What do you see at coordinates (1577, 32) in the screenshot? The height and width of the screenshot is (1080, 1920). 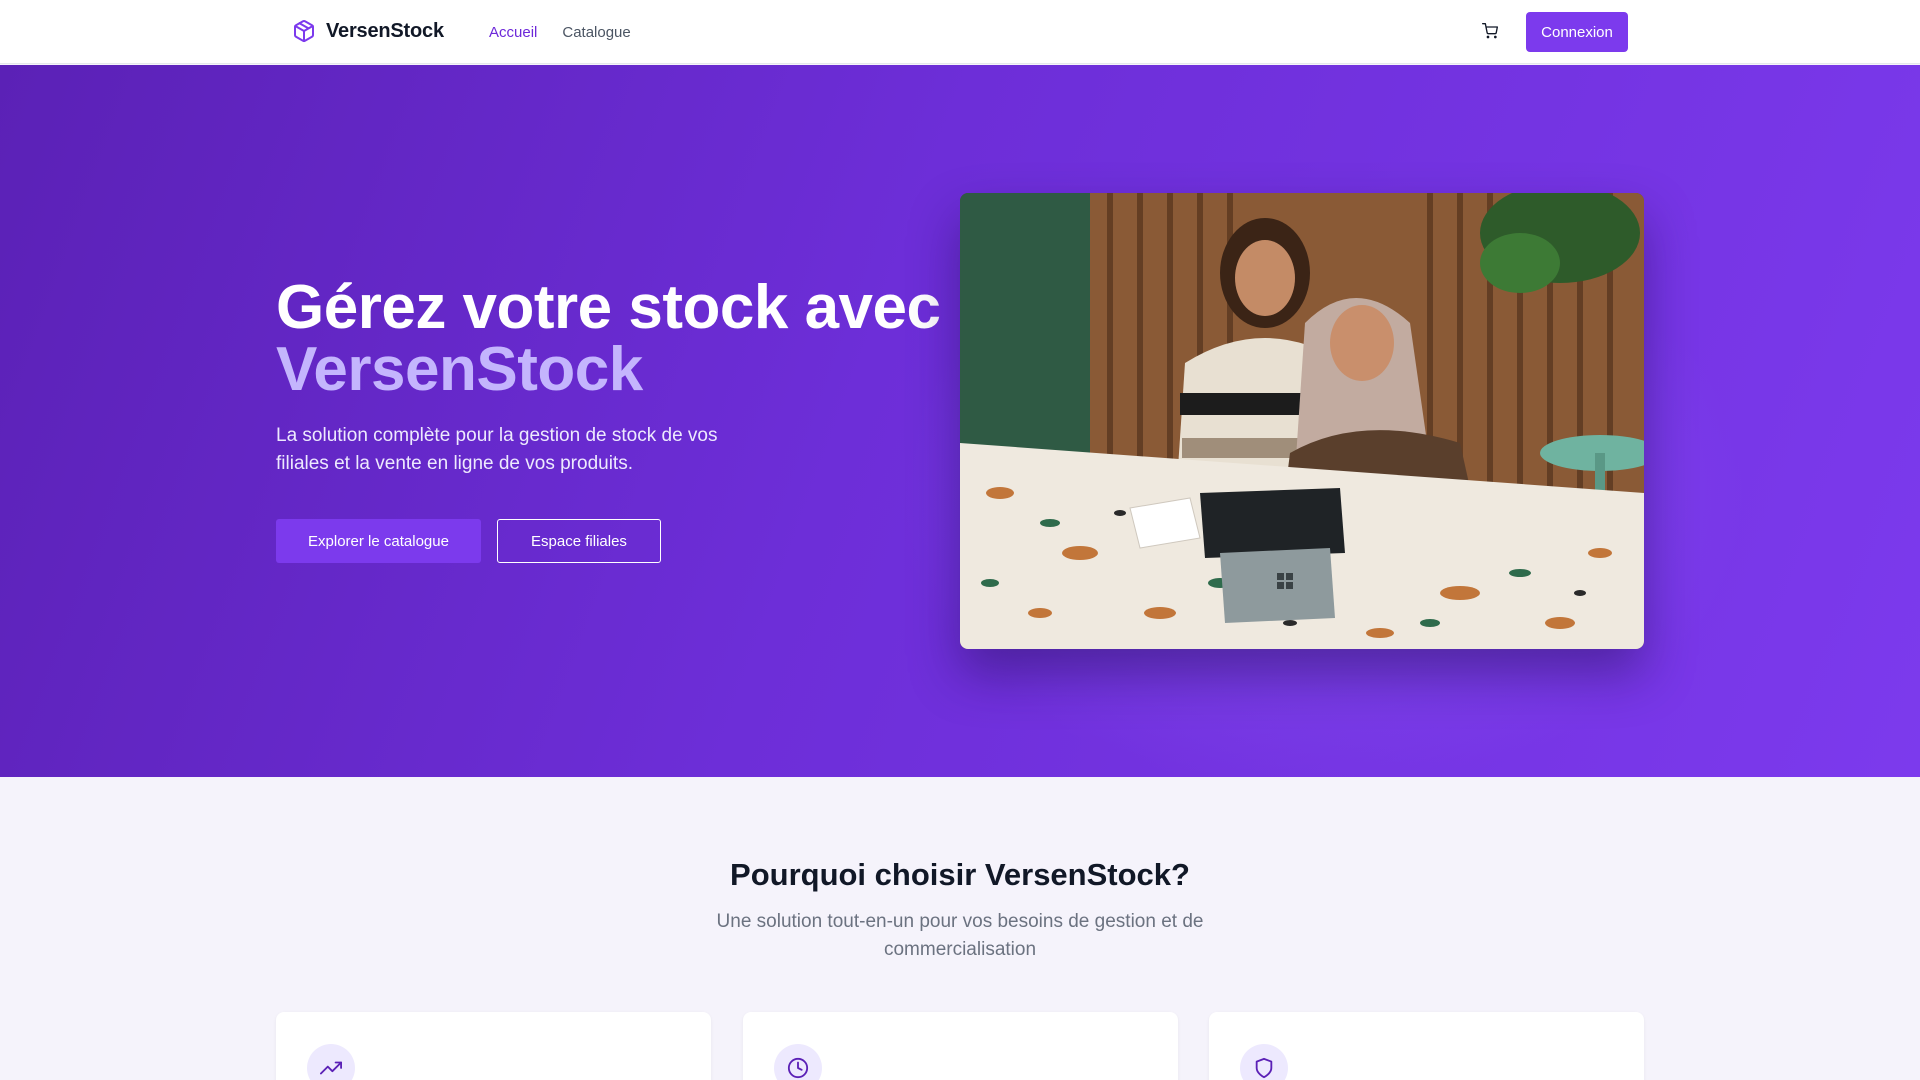 I see `login-button: Connexion` at bounding box center [1577, 32].